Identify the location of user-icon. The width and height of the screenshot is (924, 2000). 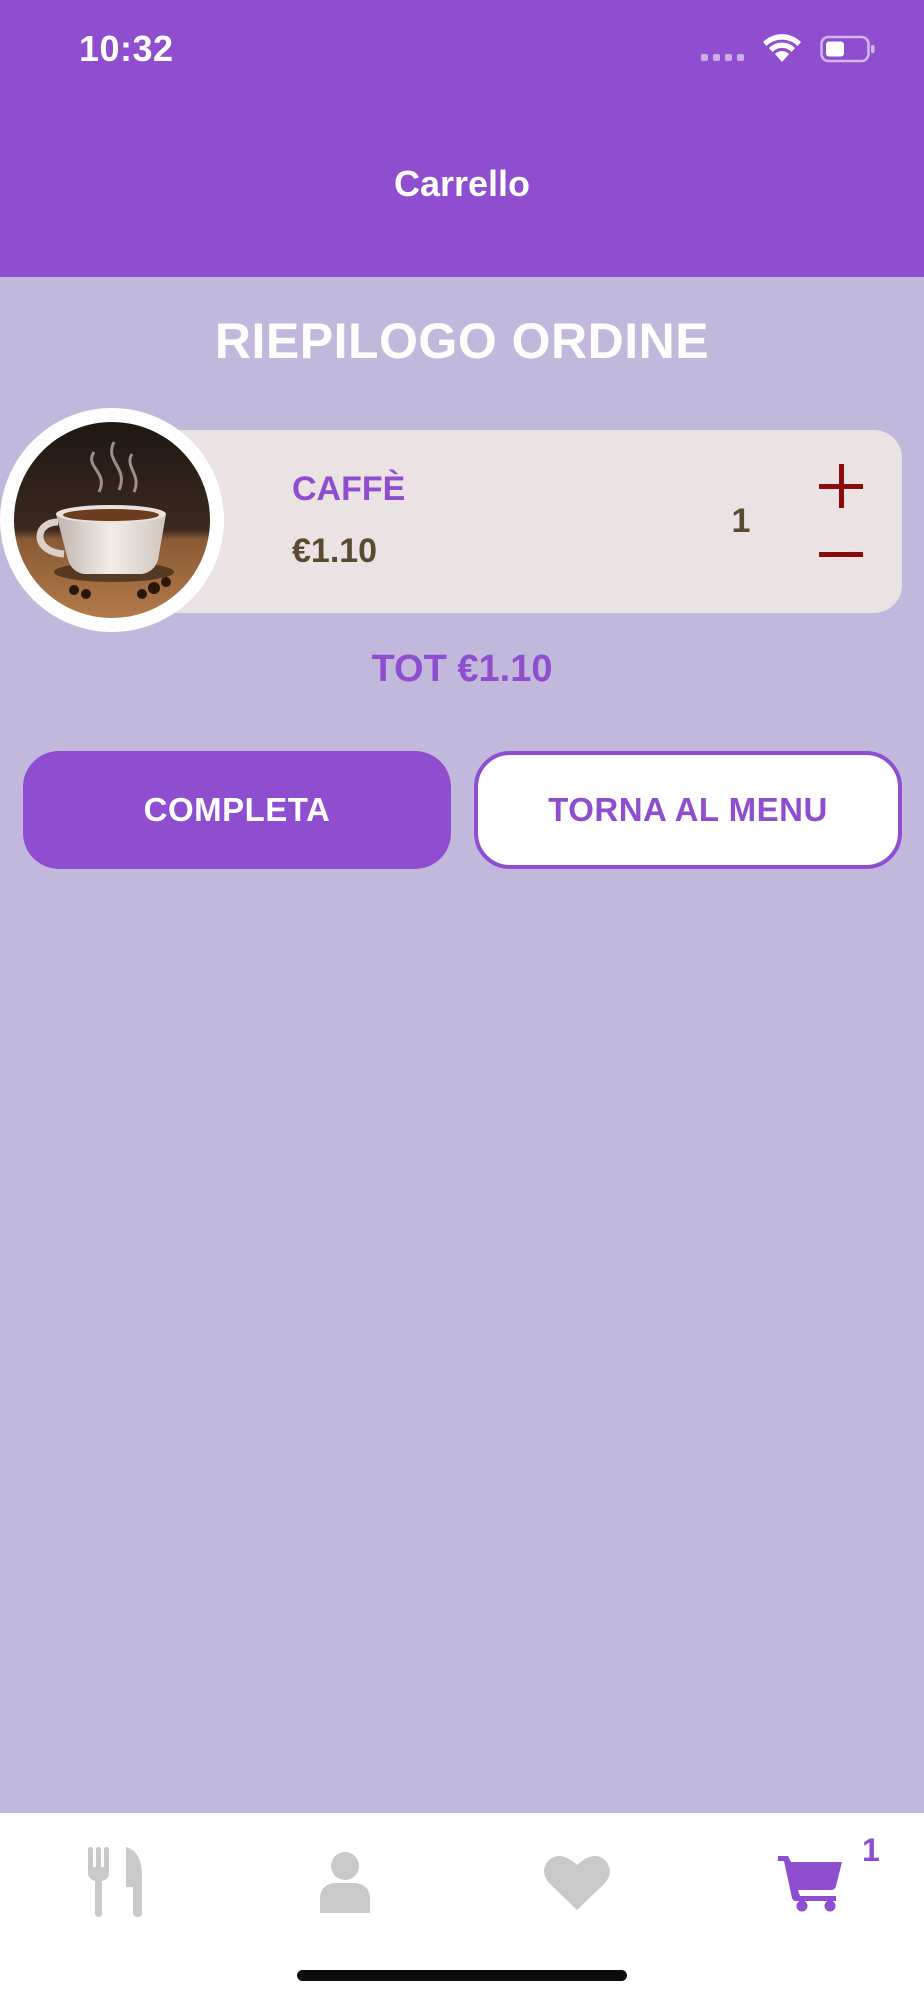
(345, 1882).